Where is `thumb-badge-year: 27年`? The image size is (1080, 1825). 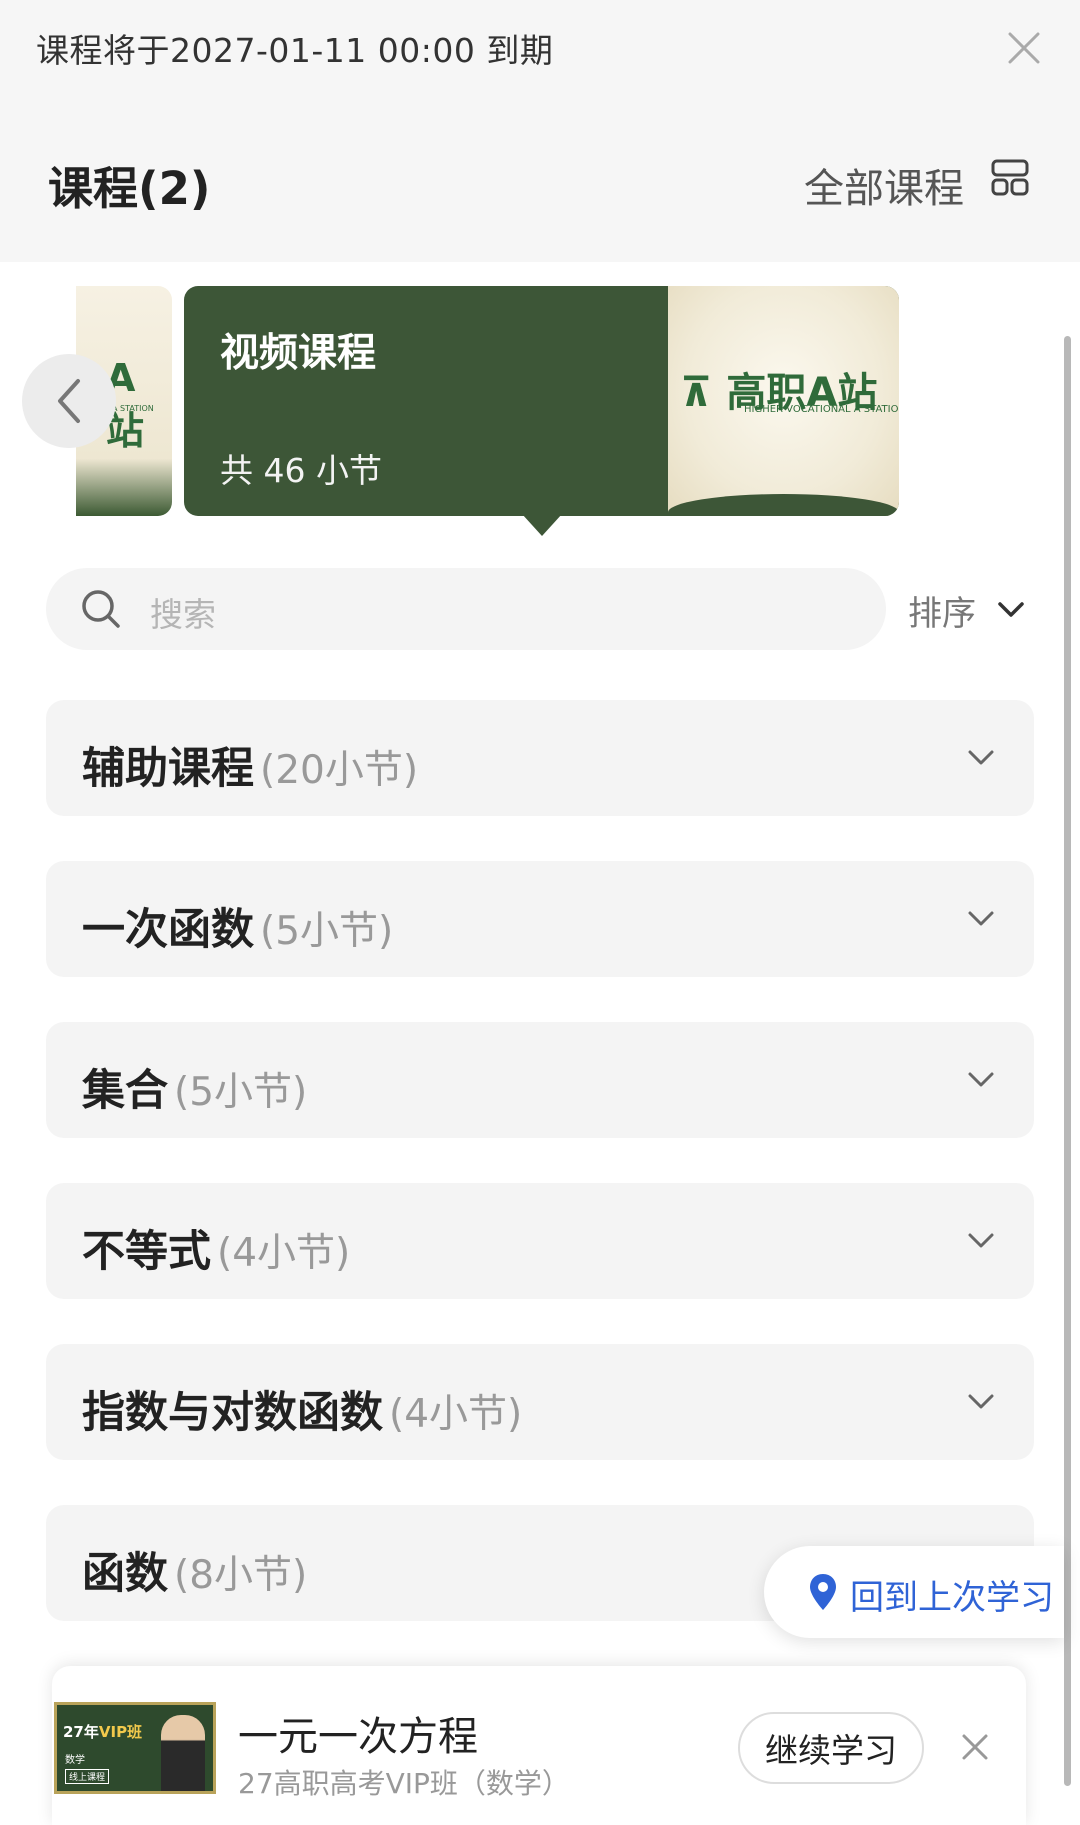
thumb-badge-year: 27年 is located at coordinates (81, 1732).